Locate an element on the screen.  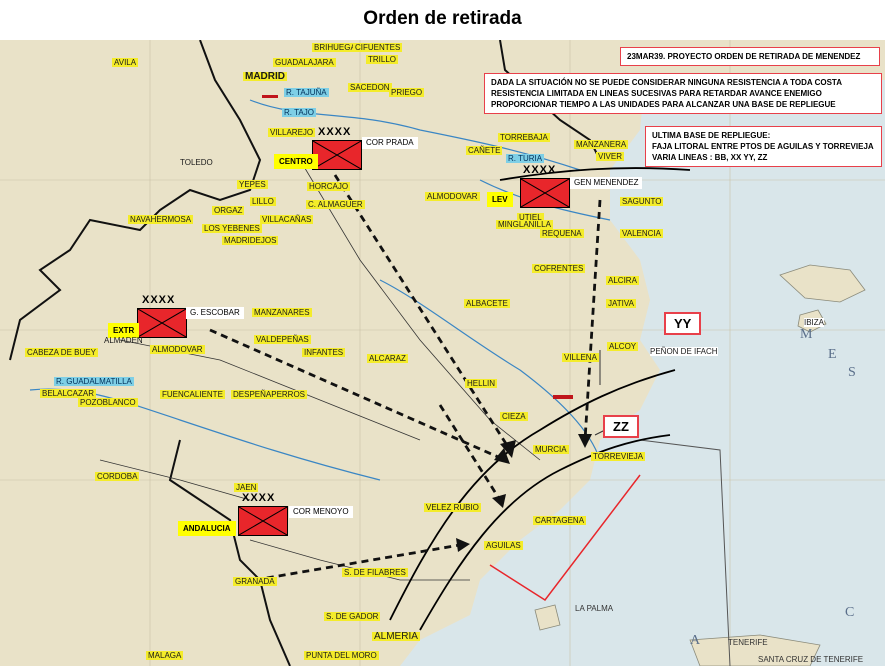
extr-commander: G. ESCOBAR is located at coordinates (215, 313).